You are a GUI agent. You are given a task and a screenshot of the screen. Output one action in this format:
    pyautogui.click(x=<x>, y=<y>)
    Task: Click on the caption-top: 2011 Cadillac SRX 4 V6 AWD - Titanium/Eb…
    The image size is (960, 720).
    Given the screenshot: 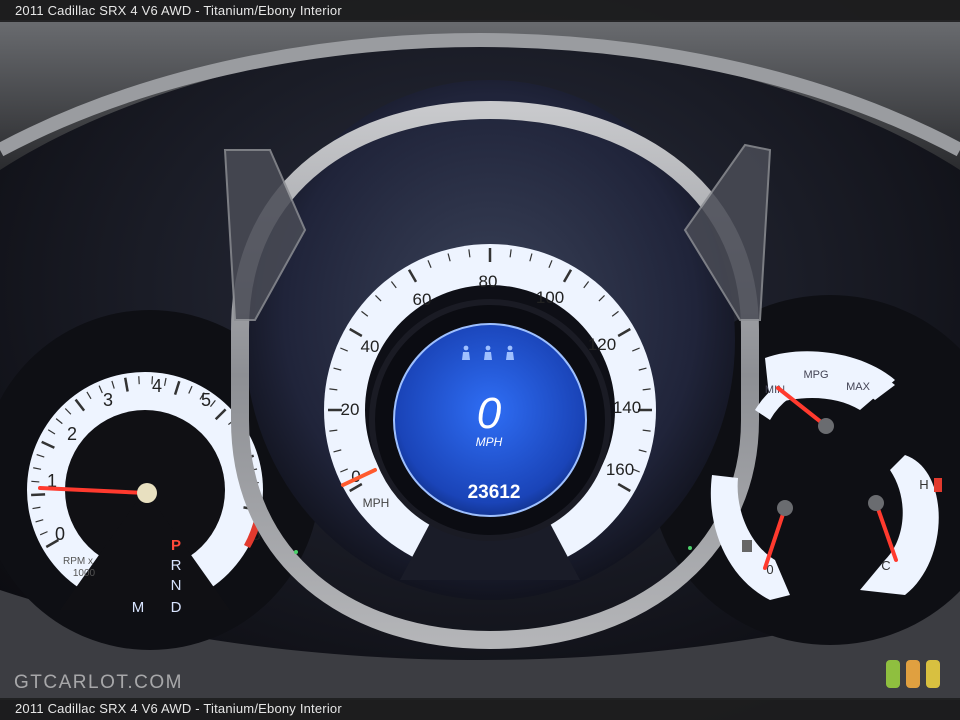 What is the action you would take?
    pyautogui.click(x=480, y=11)
    